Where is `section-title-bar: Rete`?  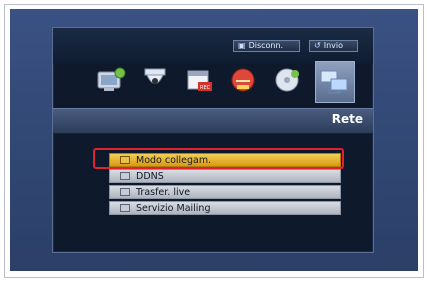 section-title-bar: Rete is located at coordinates (213, 121).